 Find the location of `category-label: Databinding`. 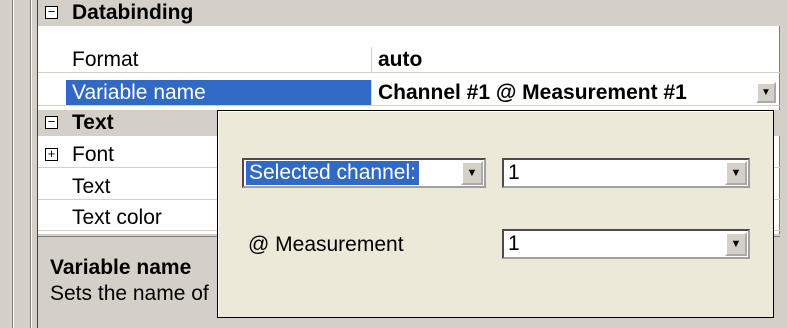

category-label: Databinding is located at coordinates (133, 12).